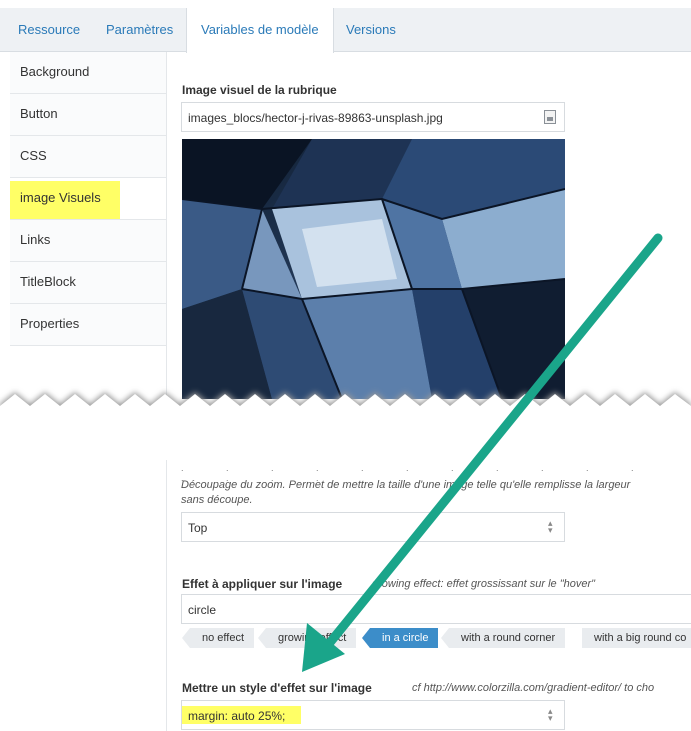 This screenshot has width=691, height=731. Describe the element at coordinates (373, 715) in the screenshot. I see `style-effect-select: margin: auto 25%; ▴ ▾` at that location.